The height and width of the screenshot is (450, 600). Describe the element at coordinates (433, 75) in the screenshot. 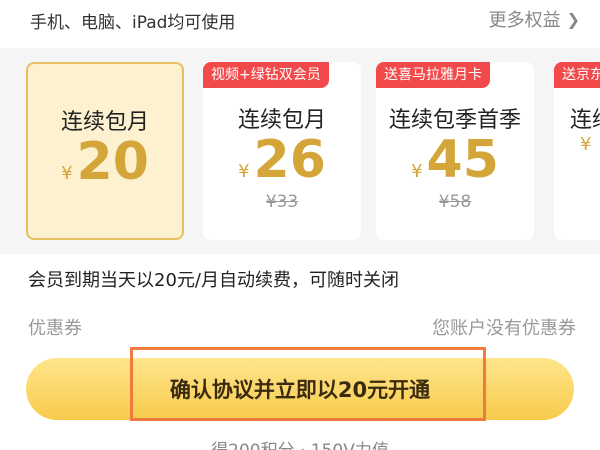

I see `plan-badge: 送喜马拉雅月卡` at that location.